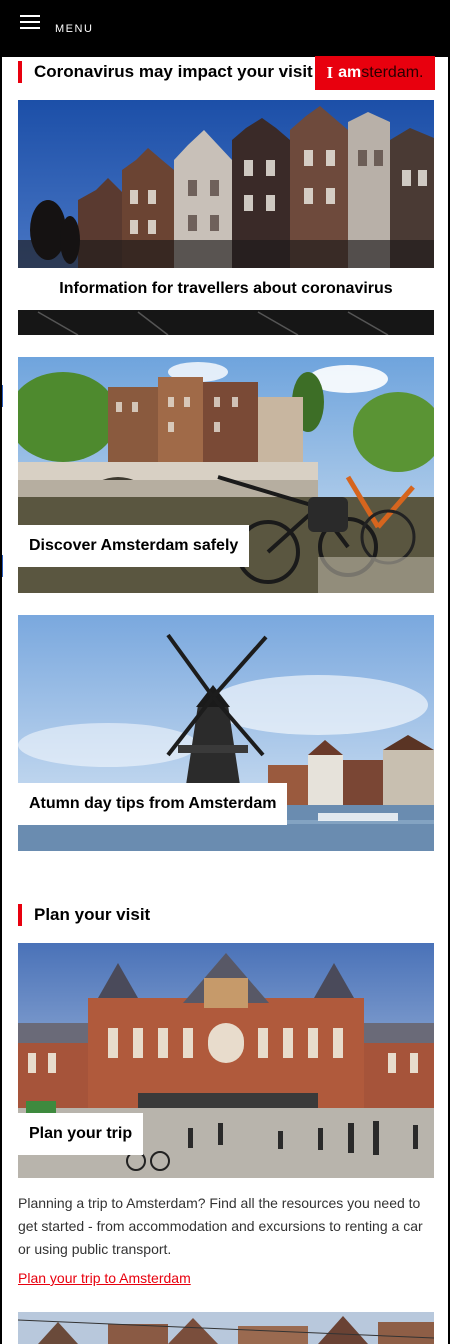 The image size is (452, 1344). I want to click on plan-trip-link: Plan your trip to Amsterdam, so click(104, 1278).